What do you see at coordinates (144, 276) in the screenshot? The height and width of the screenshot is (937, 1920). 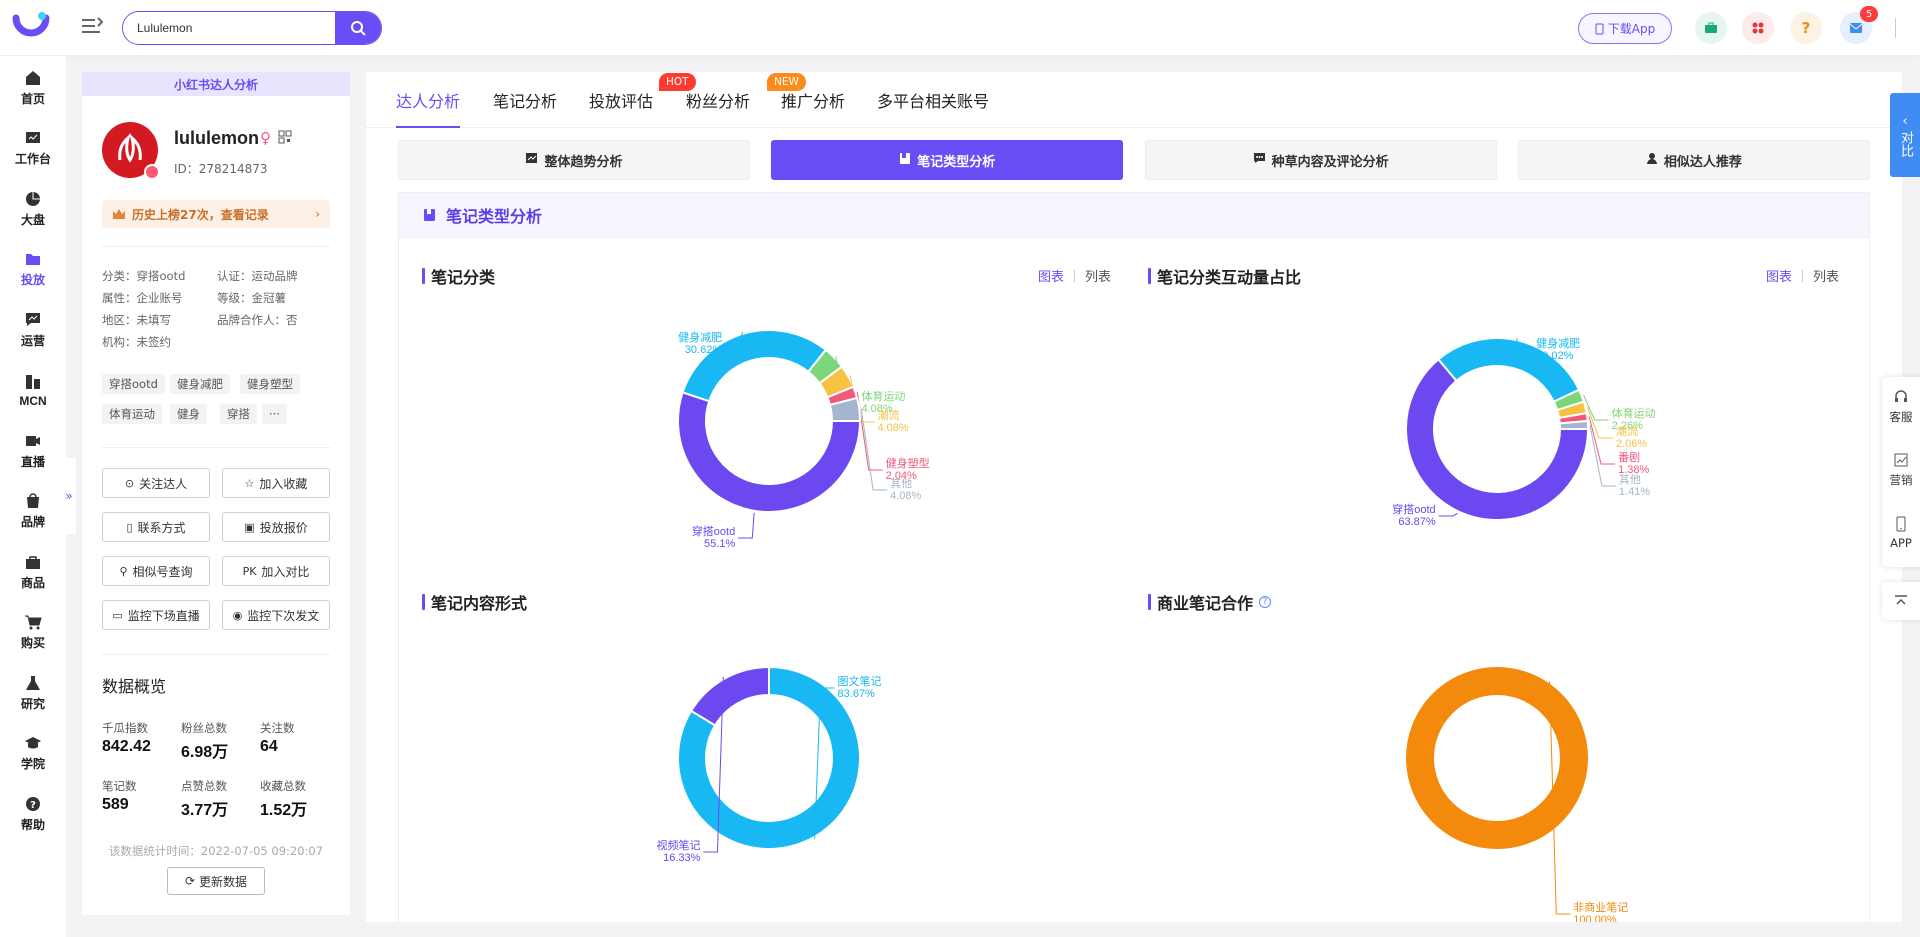 I see `profile-attribute: 分类：穿搭ootd` at bounding box center [144, 276].